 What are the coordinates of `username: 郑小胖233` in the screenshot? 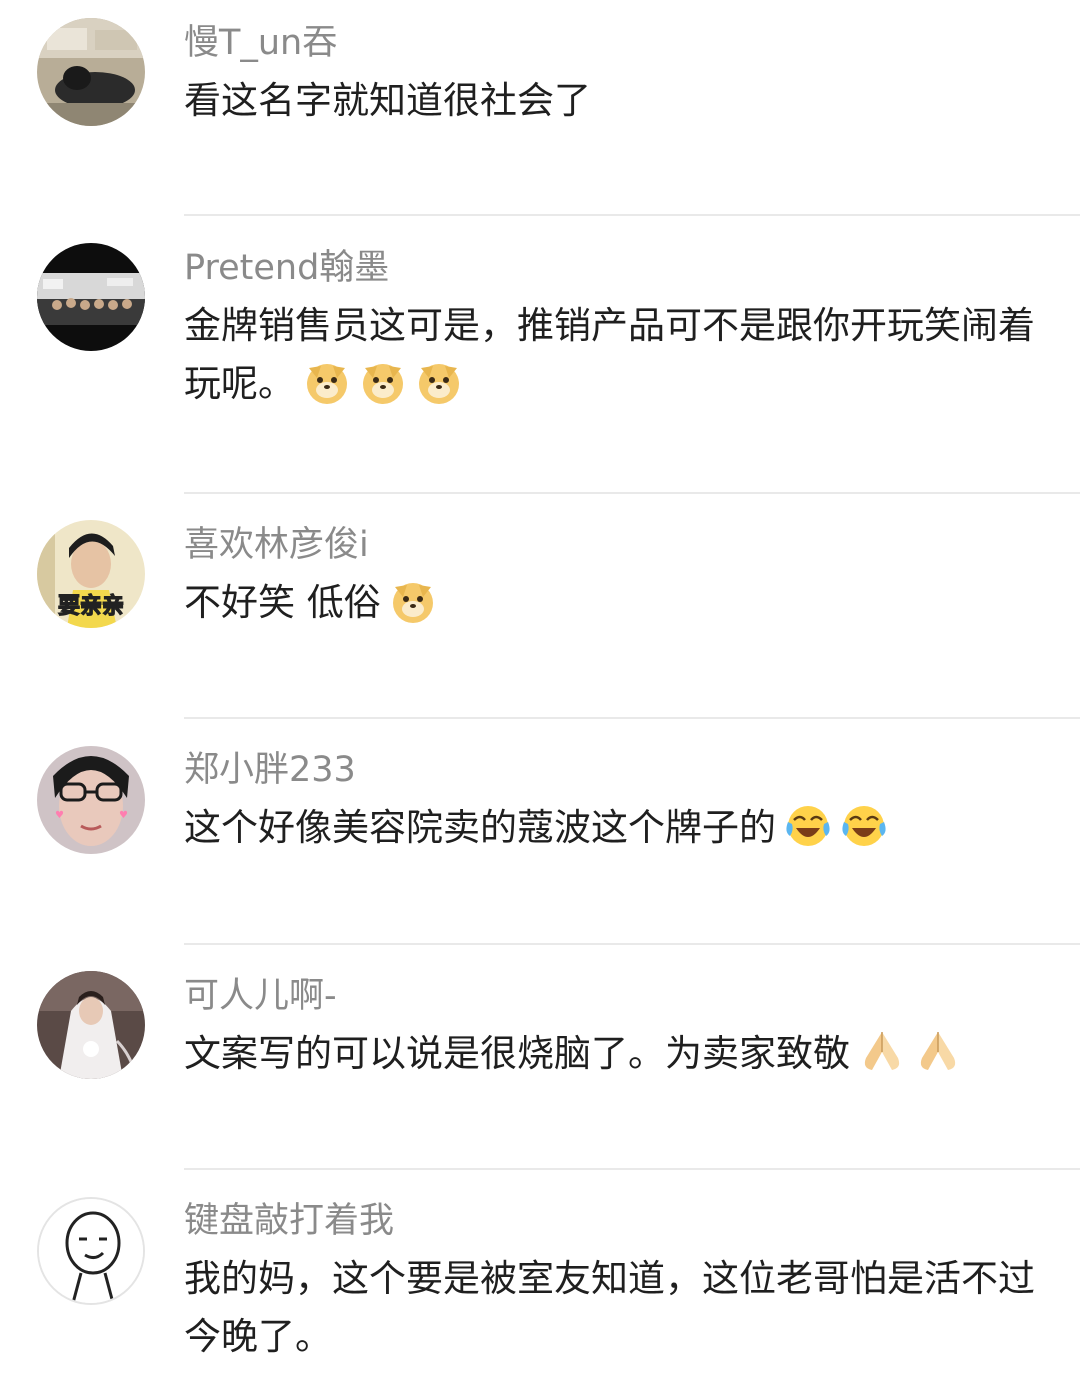 It's located at (270, 770).